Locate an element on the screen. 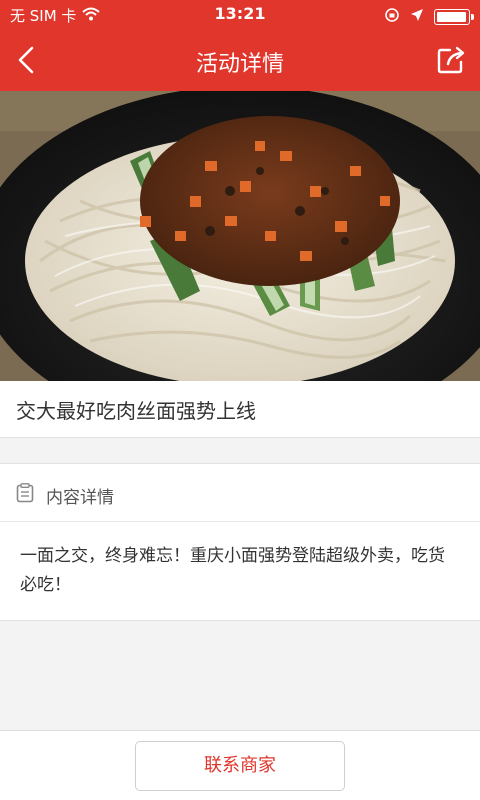 This screenshot has height=800, width=480. activity-title: 交大最好吃肉丝面强势上线 is located at coordinates (136, 411).